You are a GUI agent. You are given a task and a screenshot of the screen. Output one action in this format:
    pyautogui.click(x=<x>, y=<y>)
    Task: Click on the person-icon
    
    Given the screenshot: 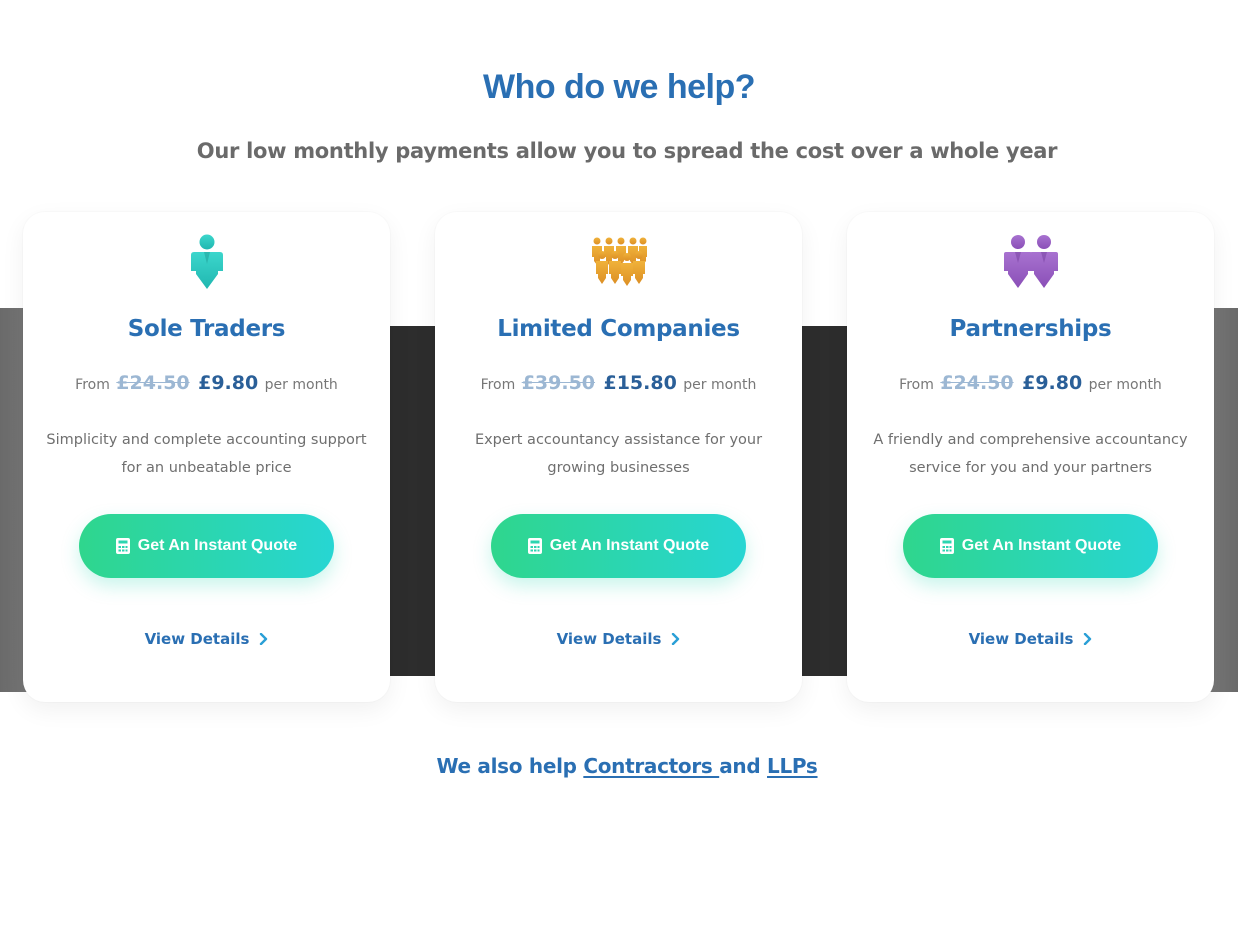 What is the action you would take?
    pyautogui.click(x=206, y=262)
    